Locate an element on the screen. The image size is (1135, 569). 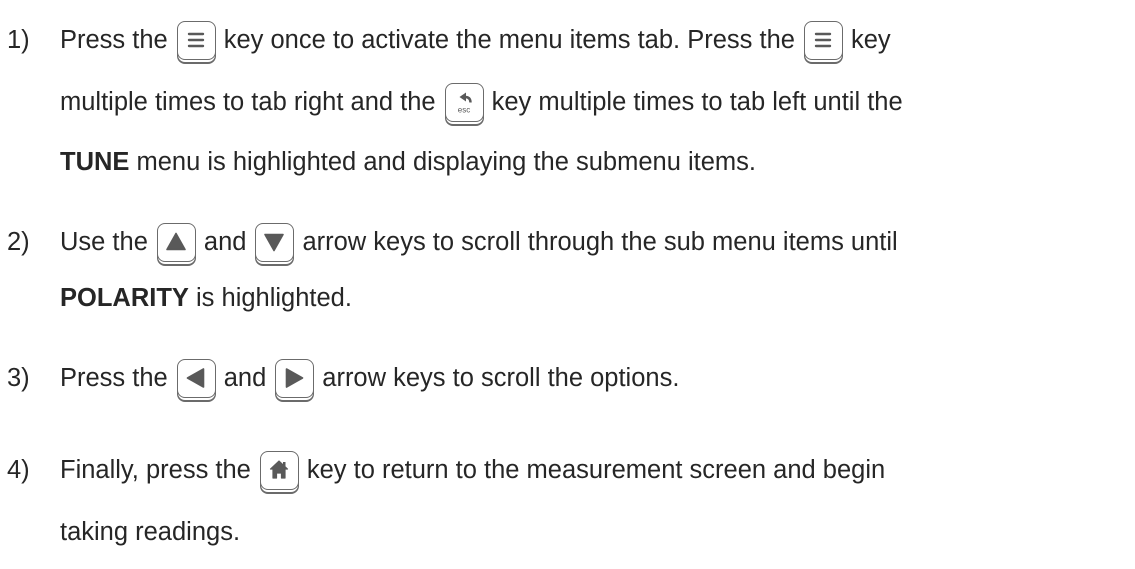
step-3-text-b: and is located at coordinates (245, 378).